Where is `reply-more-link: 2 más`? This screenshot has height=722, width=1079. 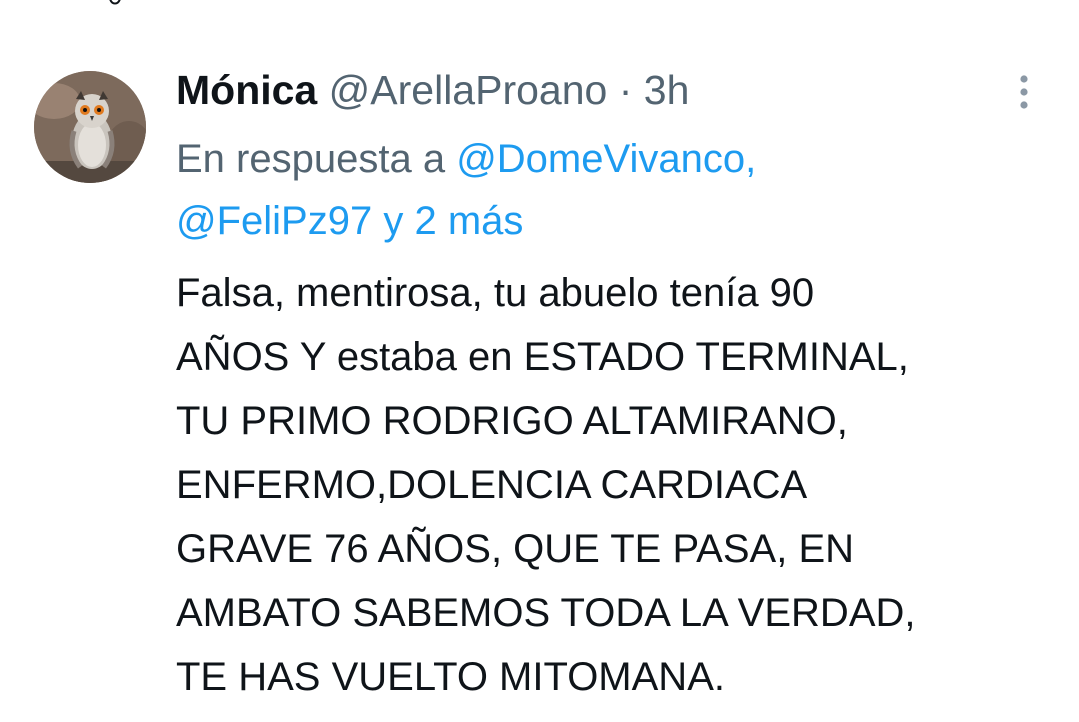 reply-more-link: 2 más is located at coordinates (468, 221).